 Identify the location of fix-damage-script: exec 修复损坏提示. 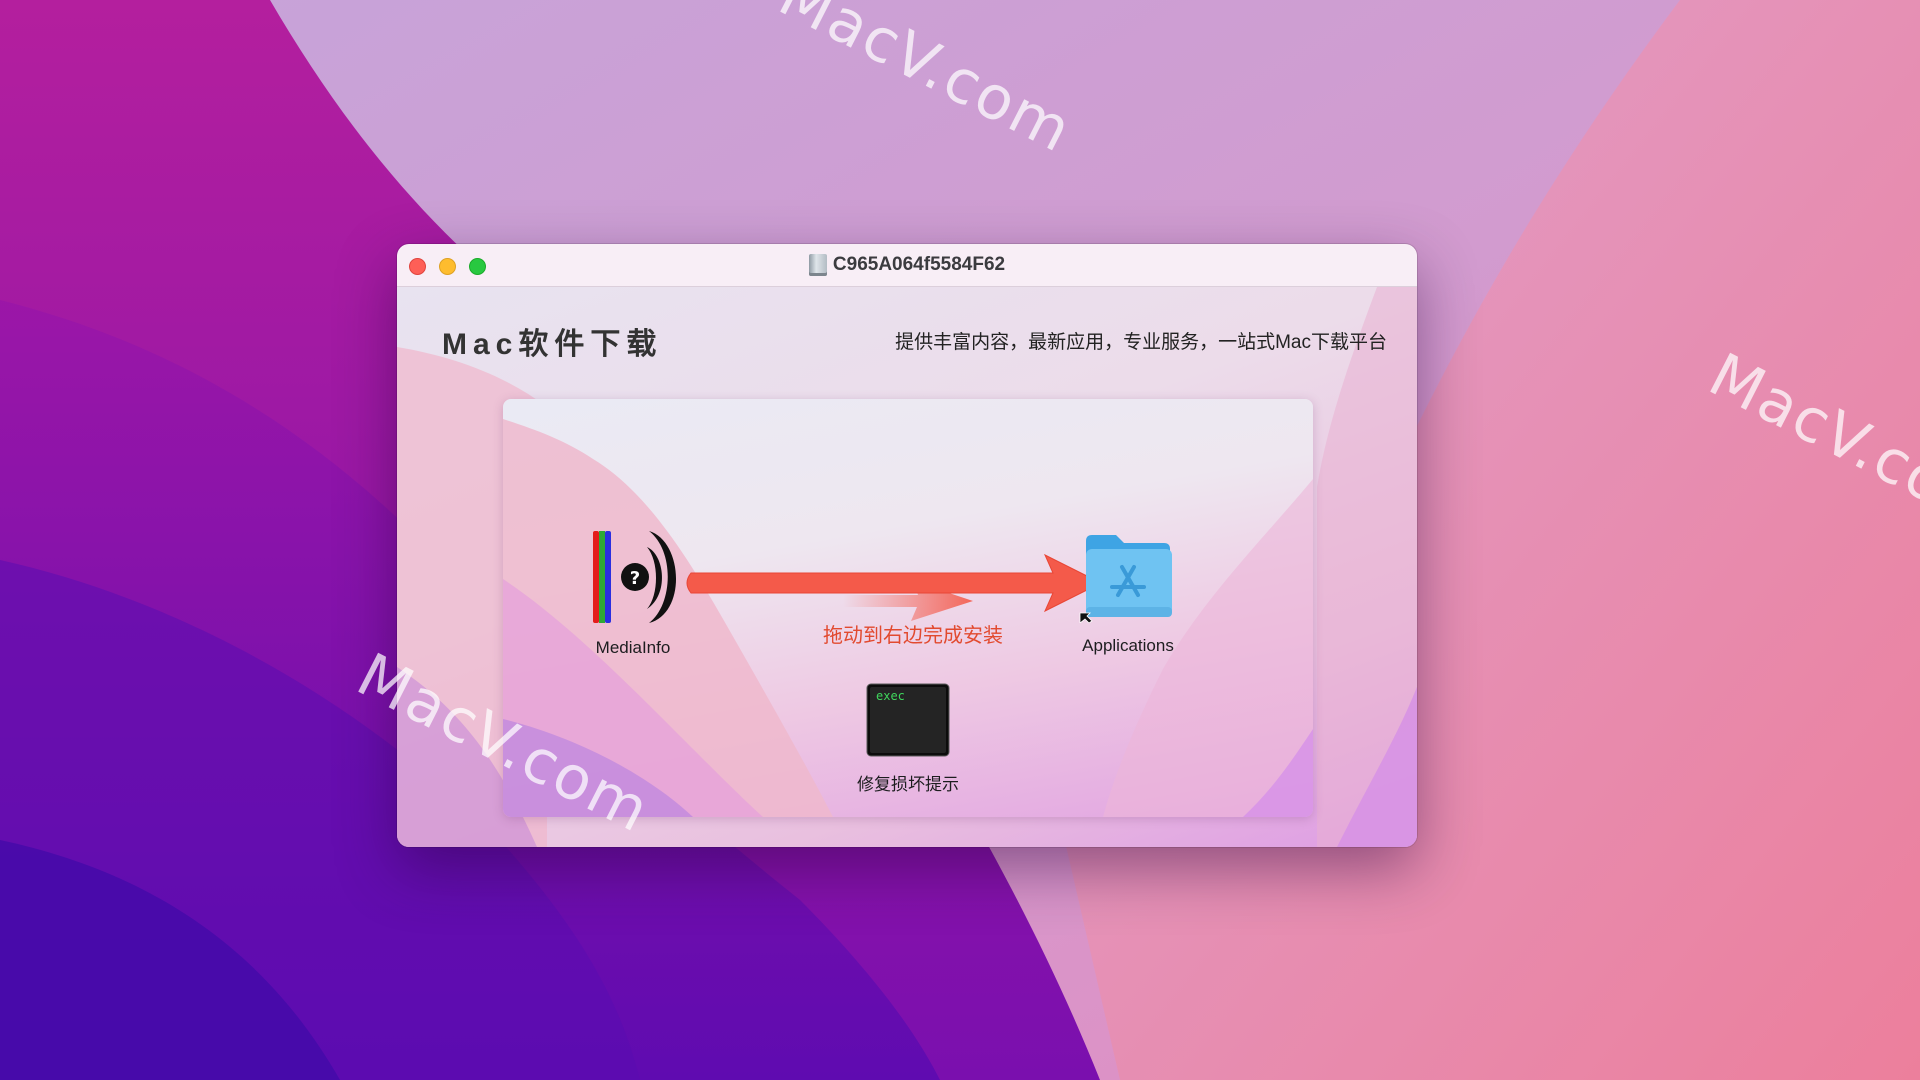
(908, 739).